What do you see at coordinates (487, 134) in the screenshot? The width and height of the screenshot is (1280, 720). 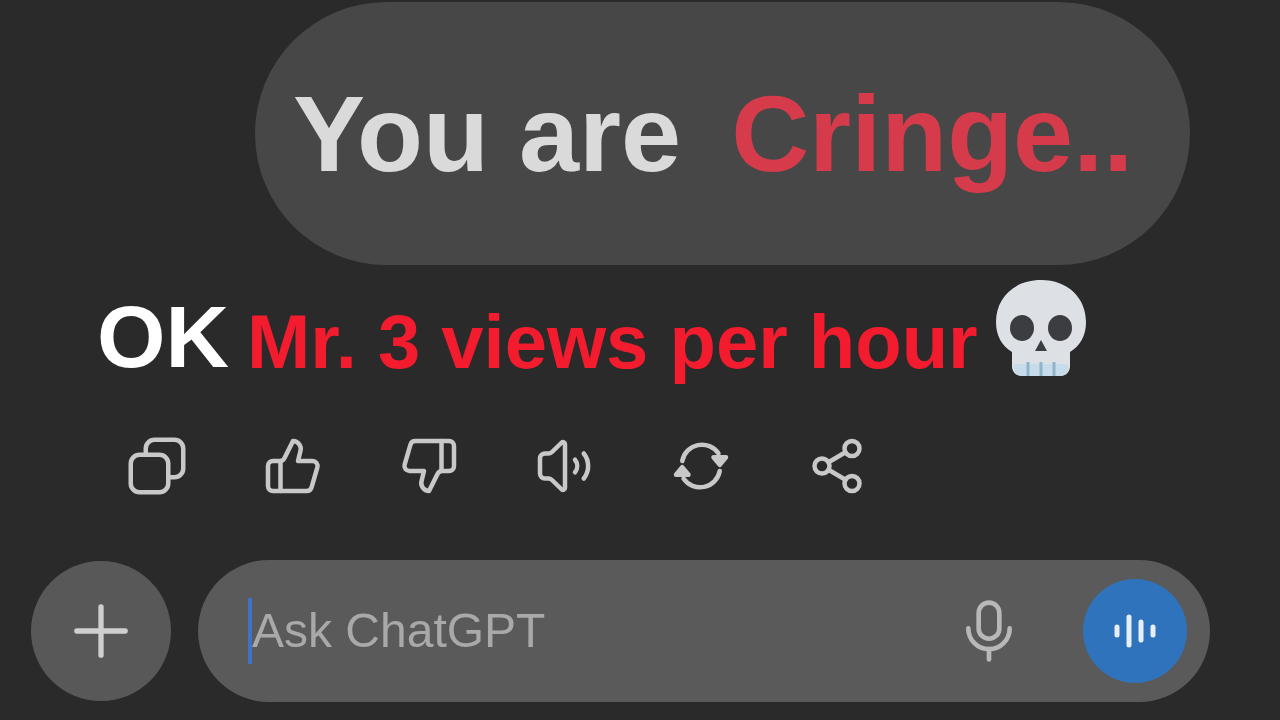 I see `message-text: You are` at bounding box center [487, 134].